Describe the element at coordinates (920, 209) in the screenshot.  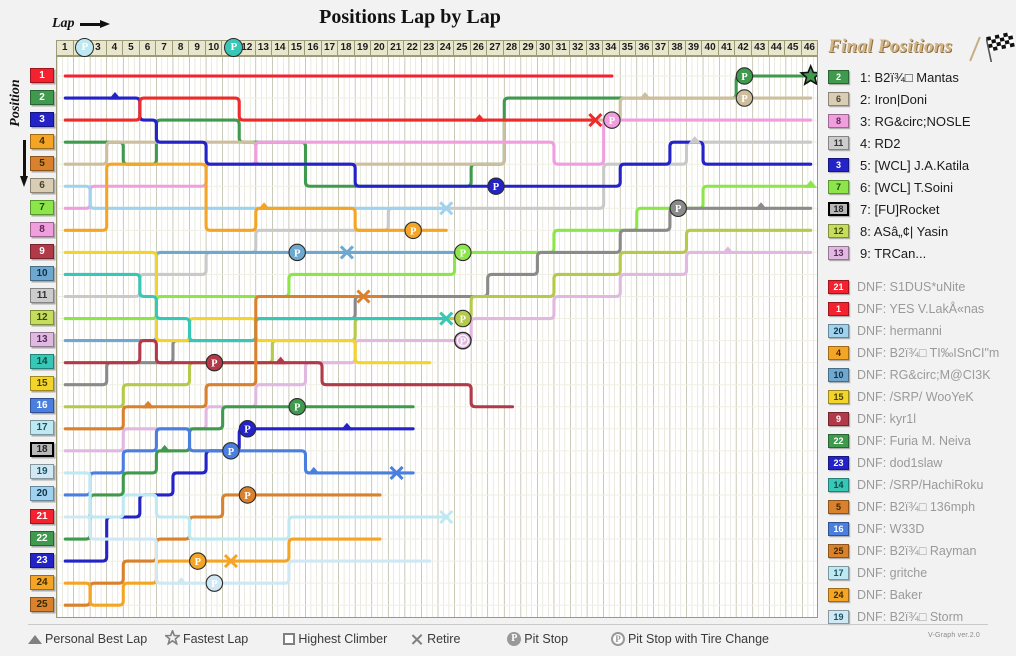
I see `finisher-row: 18 7: [FU]Rocket` at that location.